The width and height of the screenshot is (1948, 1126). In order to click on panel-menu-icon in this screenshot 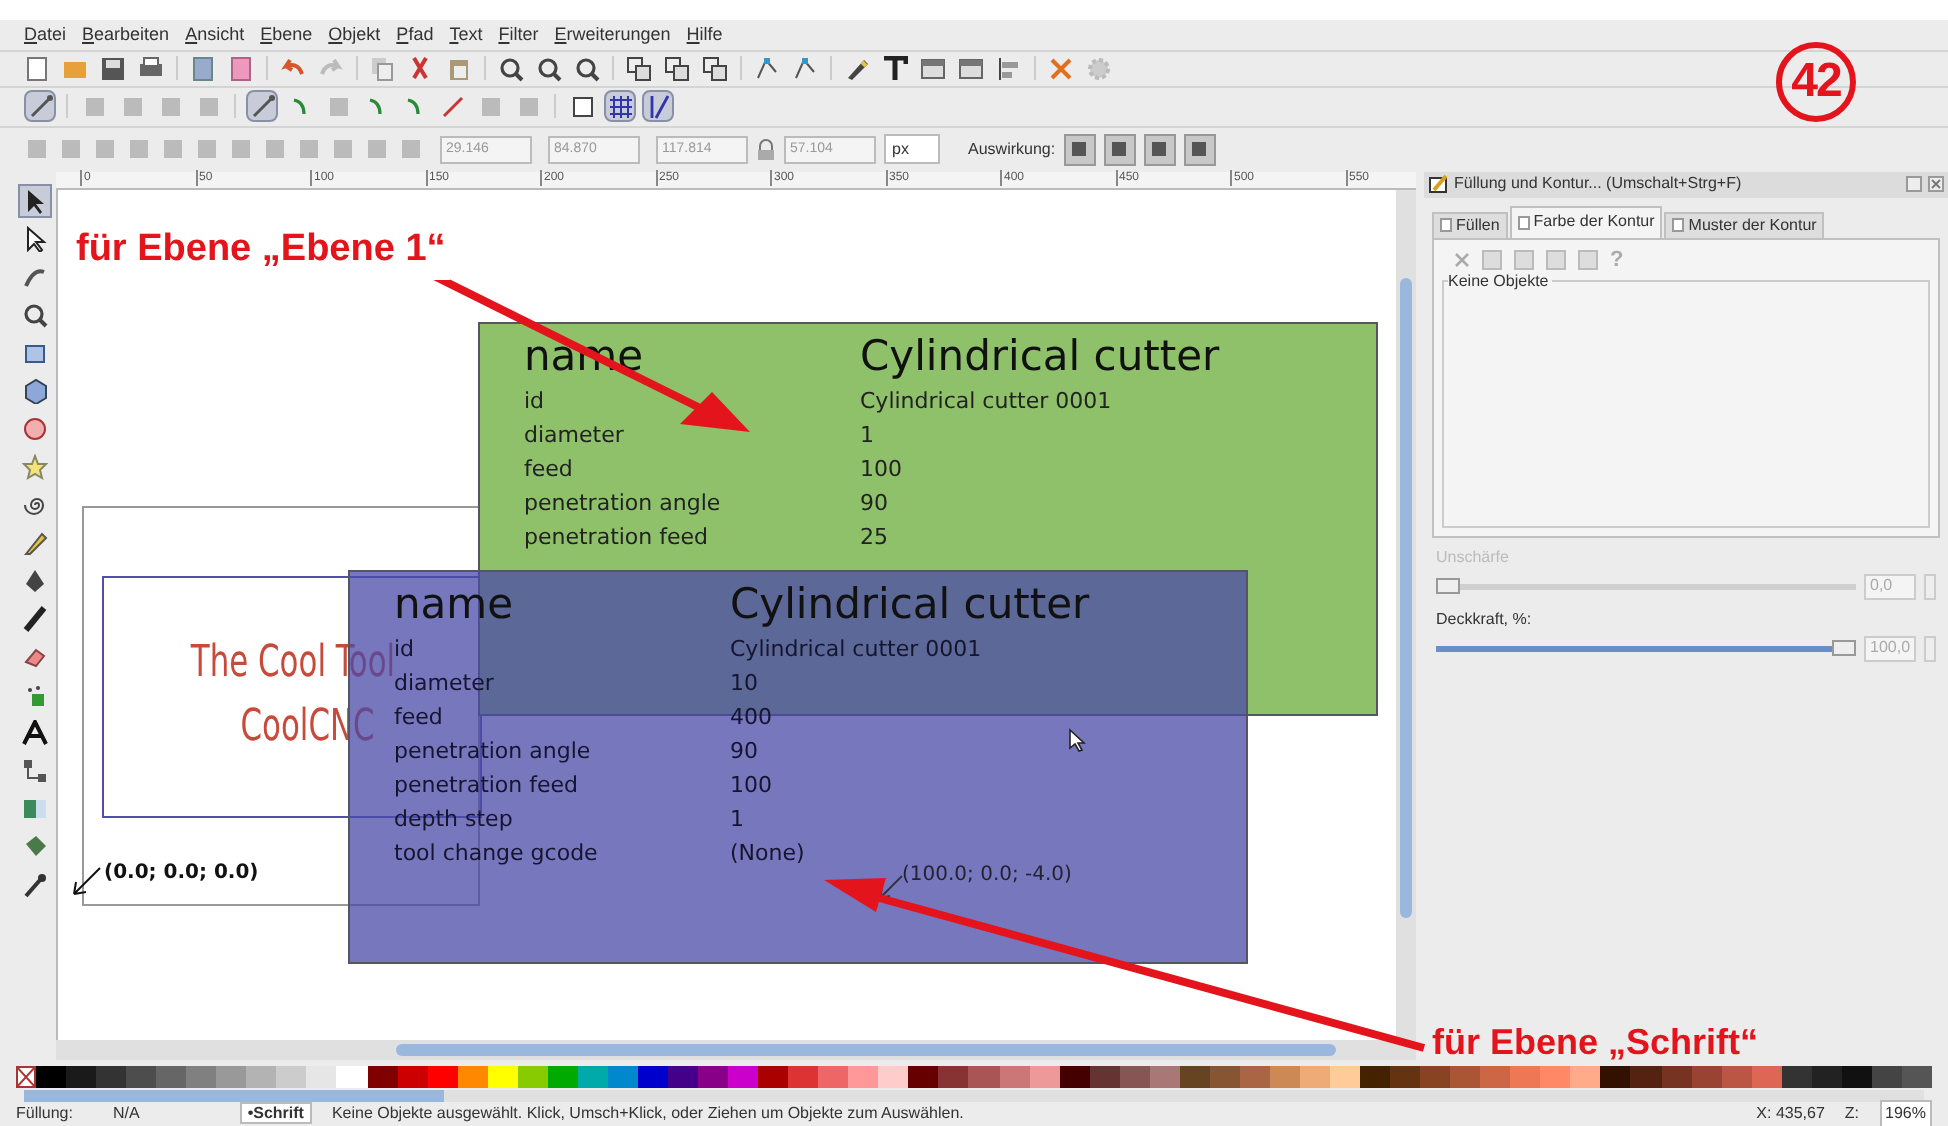, I will do `click(1914, 184)`.